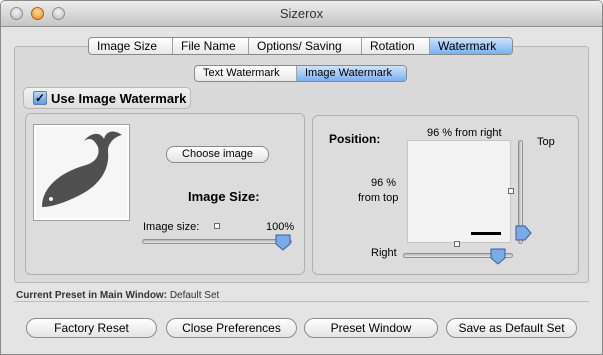 Image resolution: width=603 pixels, height=355 pixels. I want to click on save-as-default-set-button: Save as Default Set, so click(511, 328).